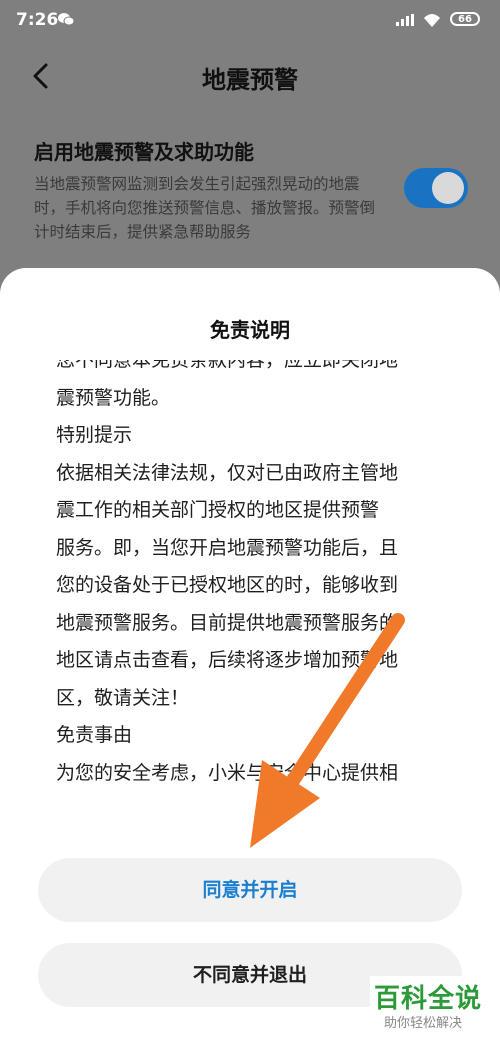 This screenshot has height=1039, width=500. I want to click on wifi-icon, so click(432, 20).